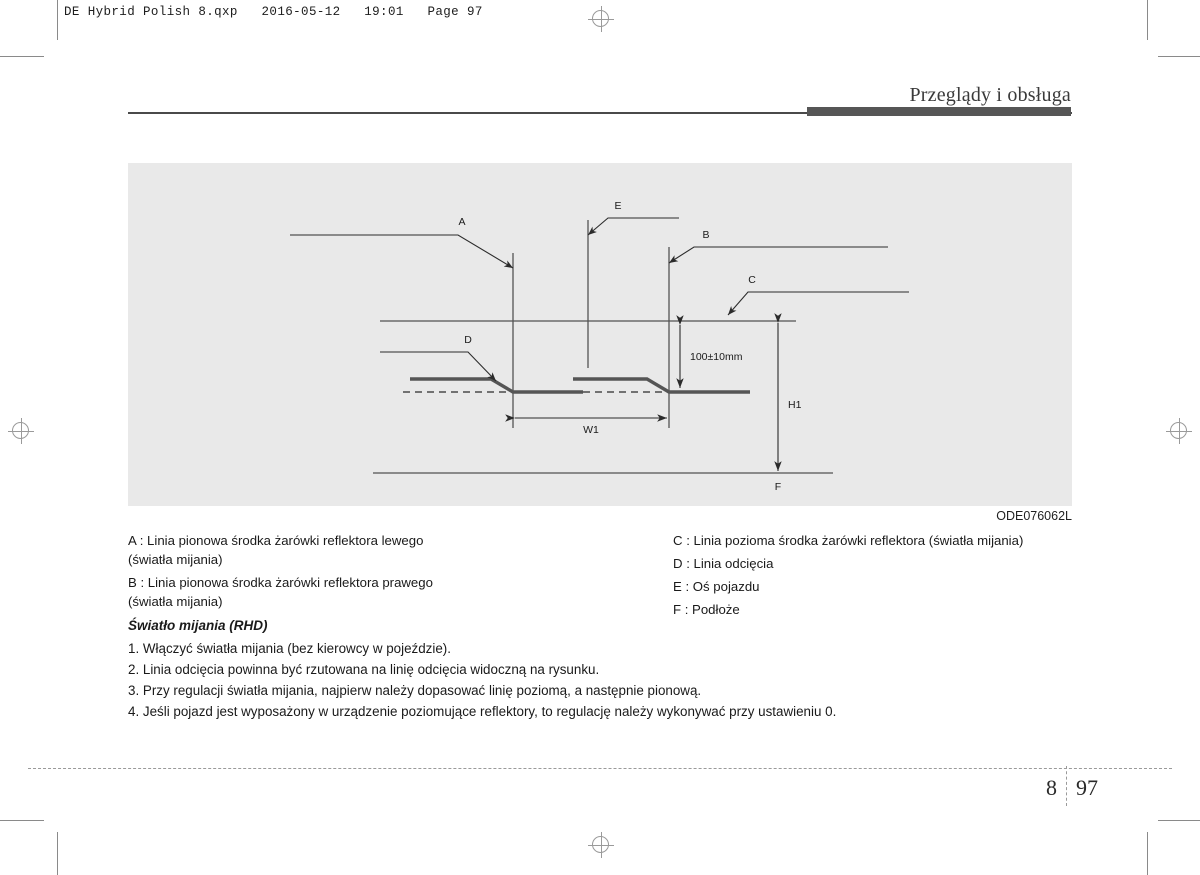 Image resolution: width=1200 pixels, height=875 pixels. I want to click on title-accent-bar, so click(939, 111).